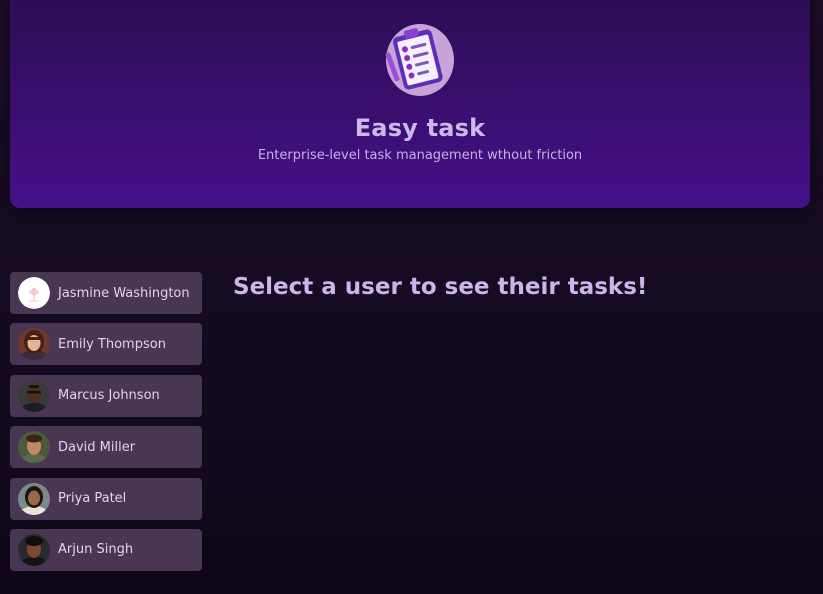  I want to click on user-name: David Miller, so click(97, 447).